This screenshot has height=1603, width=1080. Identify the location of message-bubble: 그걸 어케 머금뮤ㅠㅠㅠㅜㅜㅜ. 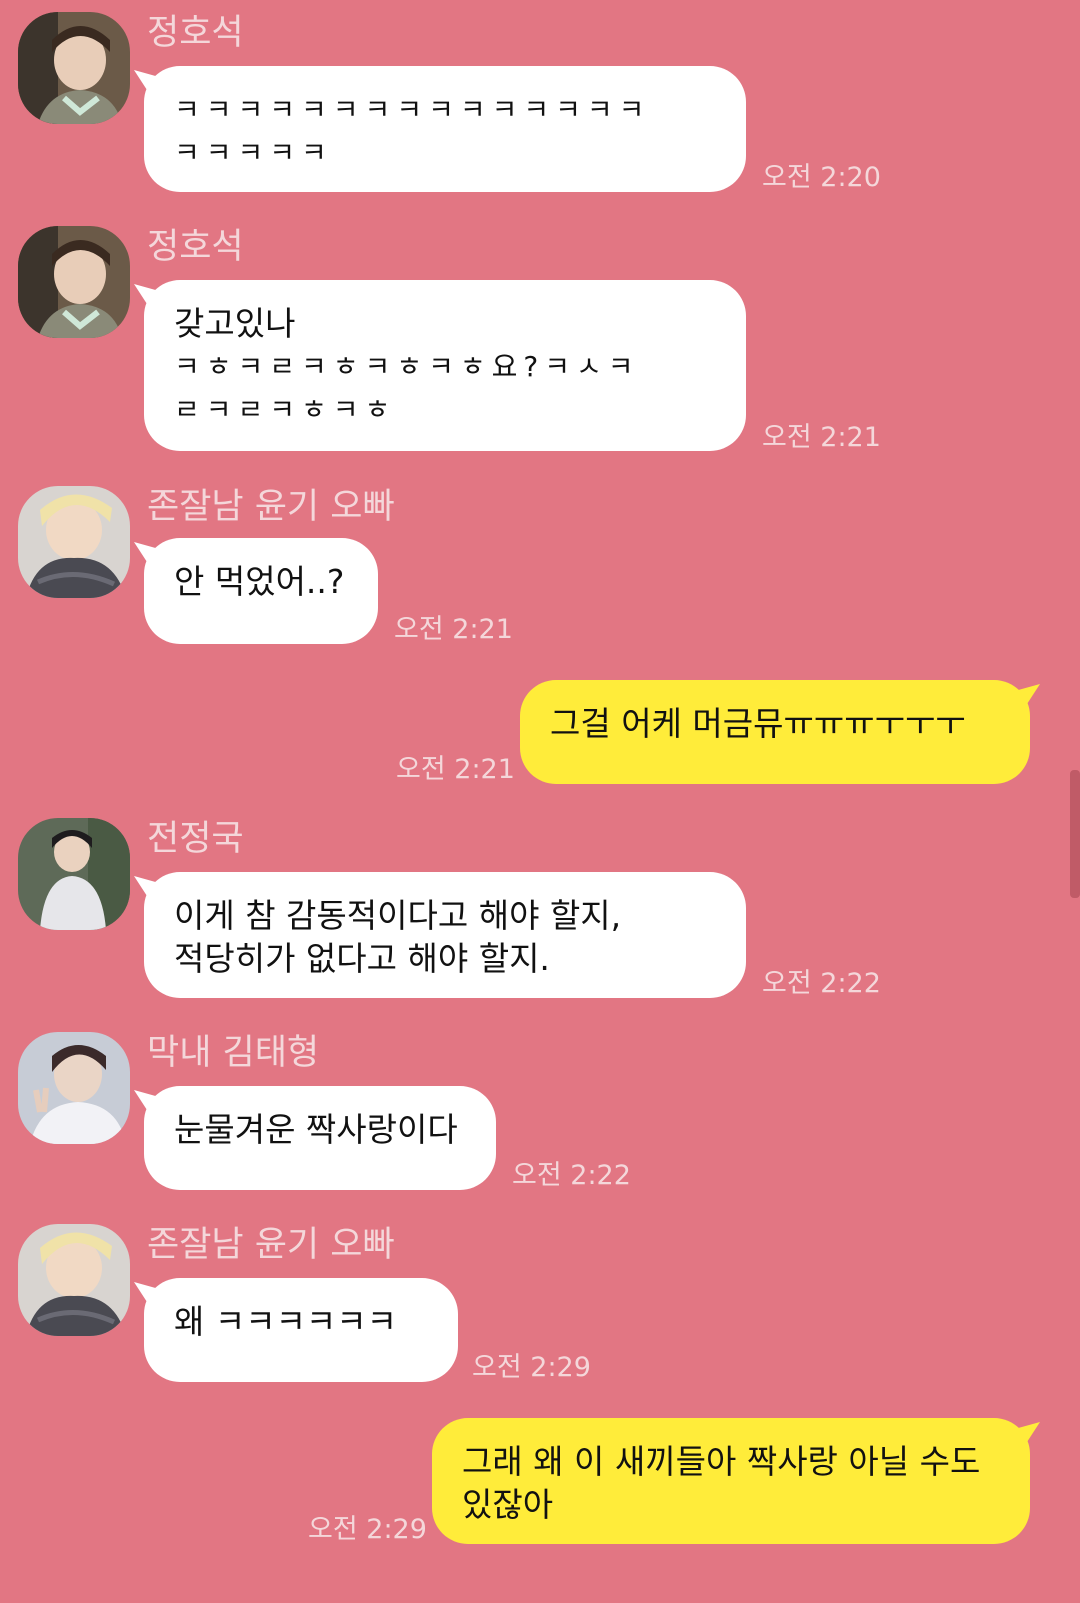
(775, 732).